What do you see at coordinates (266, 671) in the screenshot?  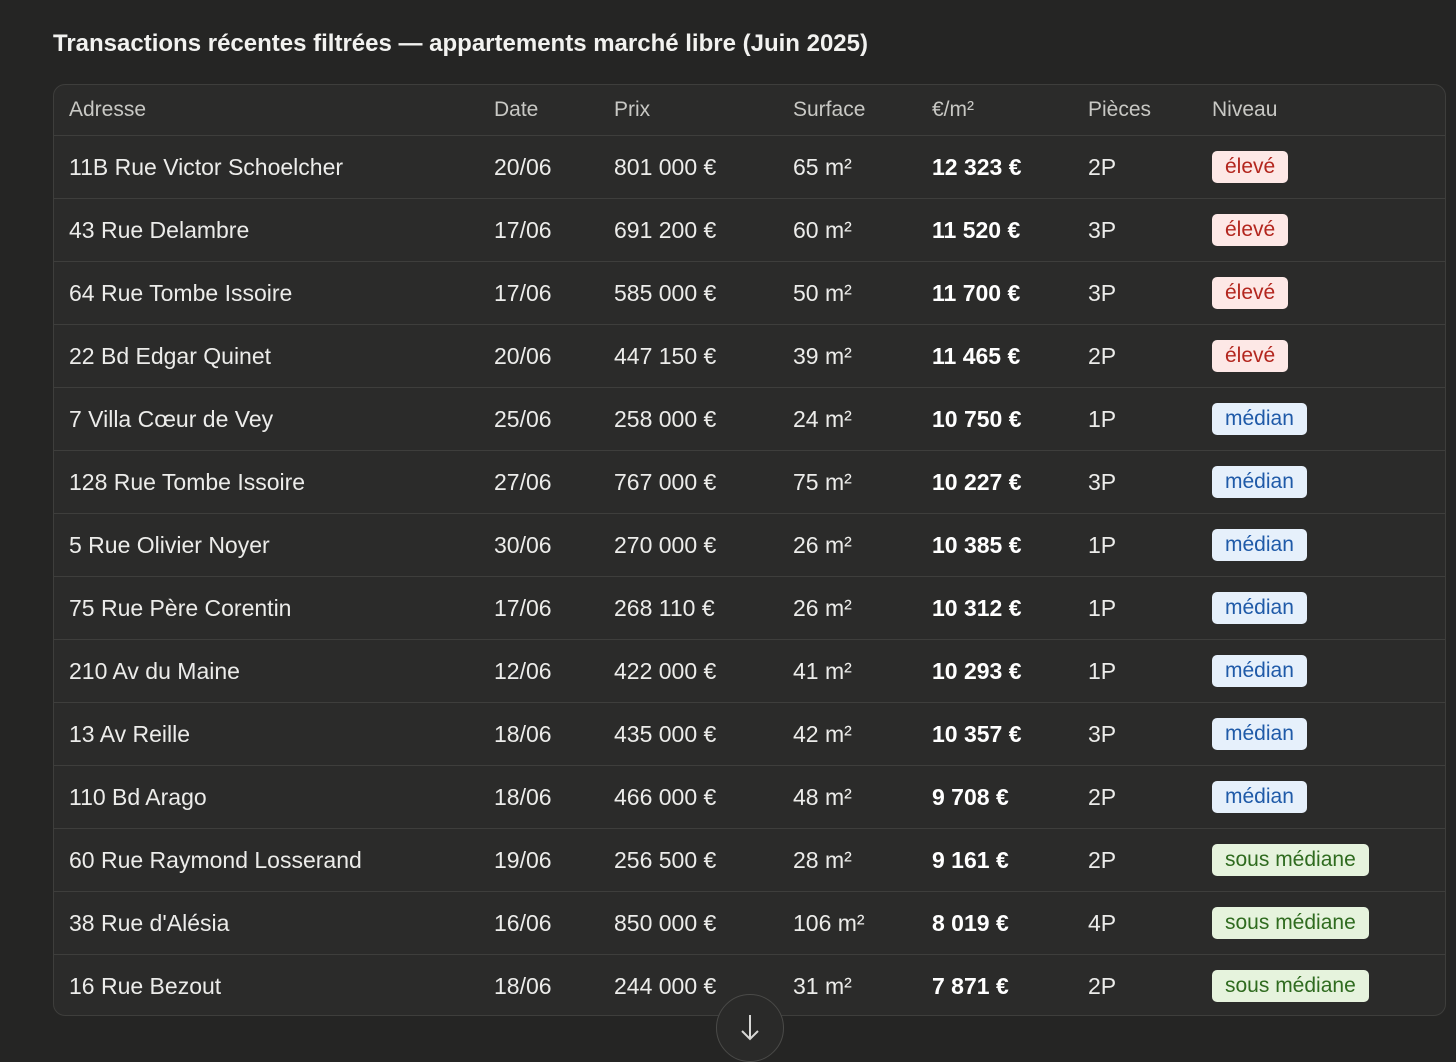 I see `cell-adresse: 210 Av du Maine` at bounding box center [266, 671].